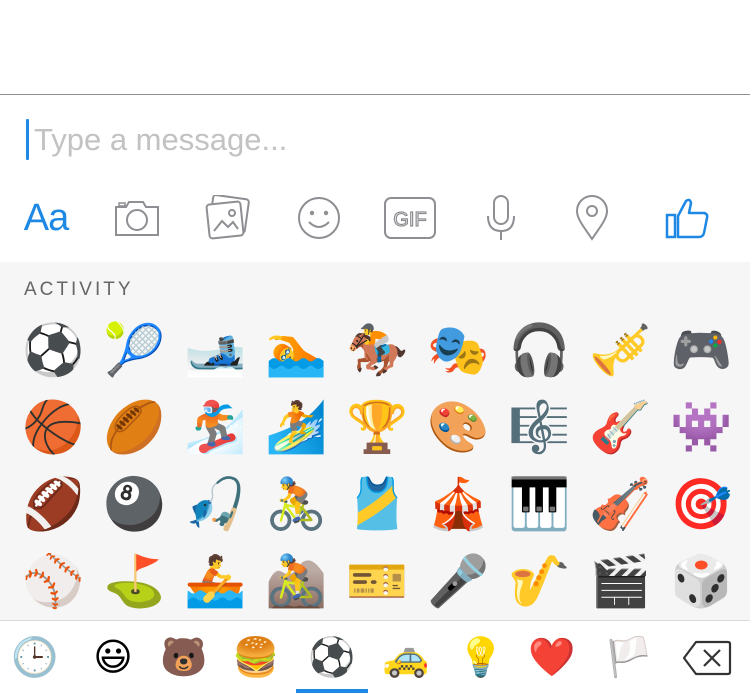  What do you see at coordinates (700, 581) in the screenshot?
I see `emoji-button: 🎲` at bounding box center [700, 581].